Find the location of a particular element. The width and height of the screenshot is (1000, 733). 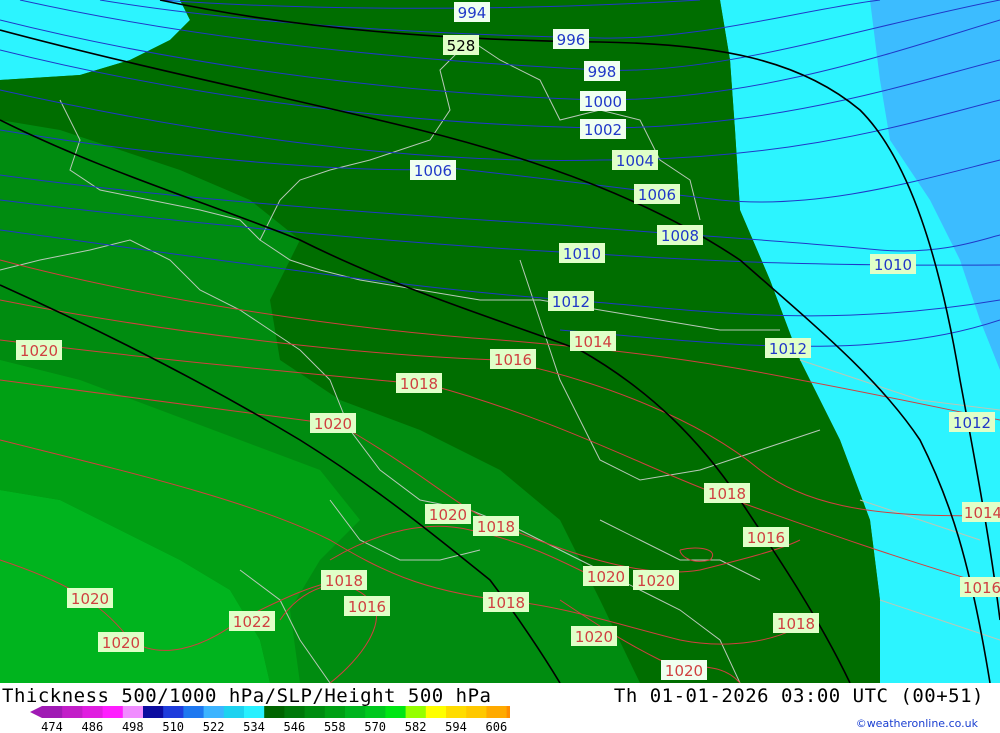

isobar-label: 1022 is located at coordinates (252, 622).